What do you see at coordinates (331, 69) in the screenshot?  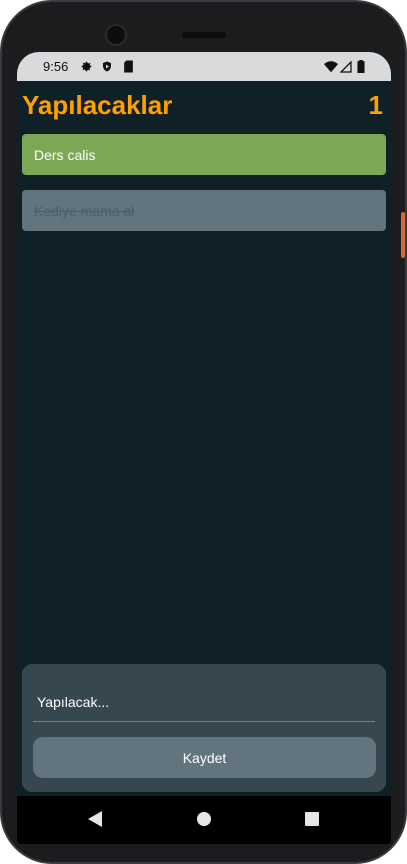 I see `wifi-icon` at bounding box center [331, 69].